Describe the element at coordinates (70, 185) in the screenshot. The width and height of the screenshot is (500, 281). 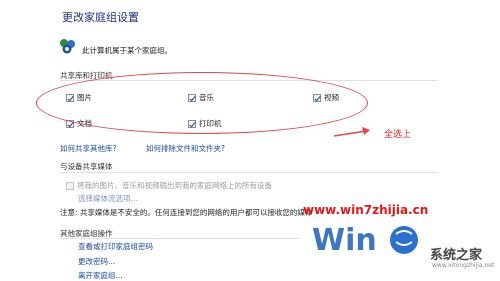
I see `stream-media-box` at that location.